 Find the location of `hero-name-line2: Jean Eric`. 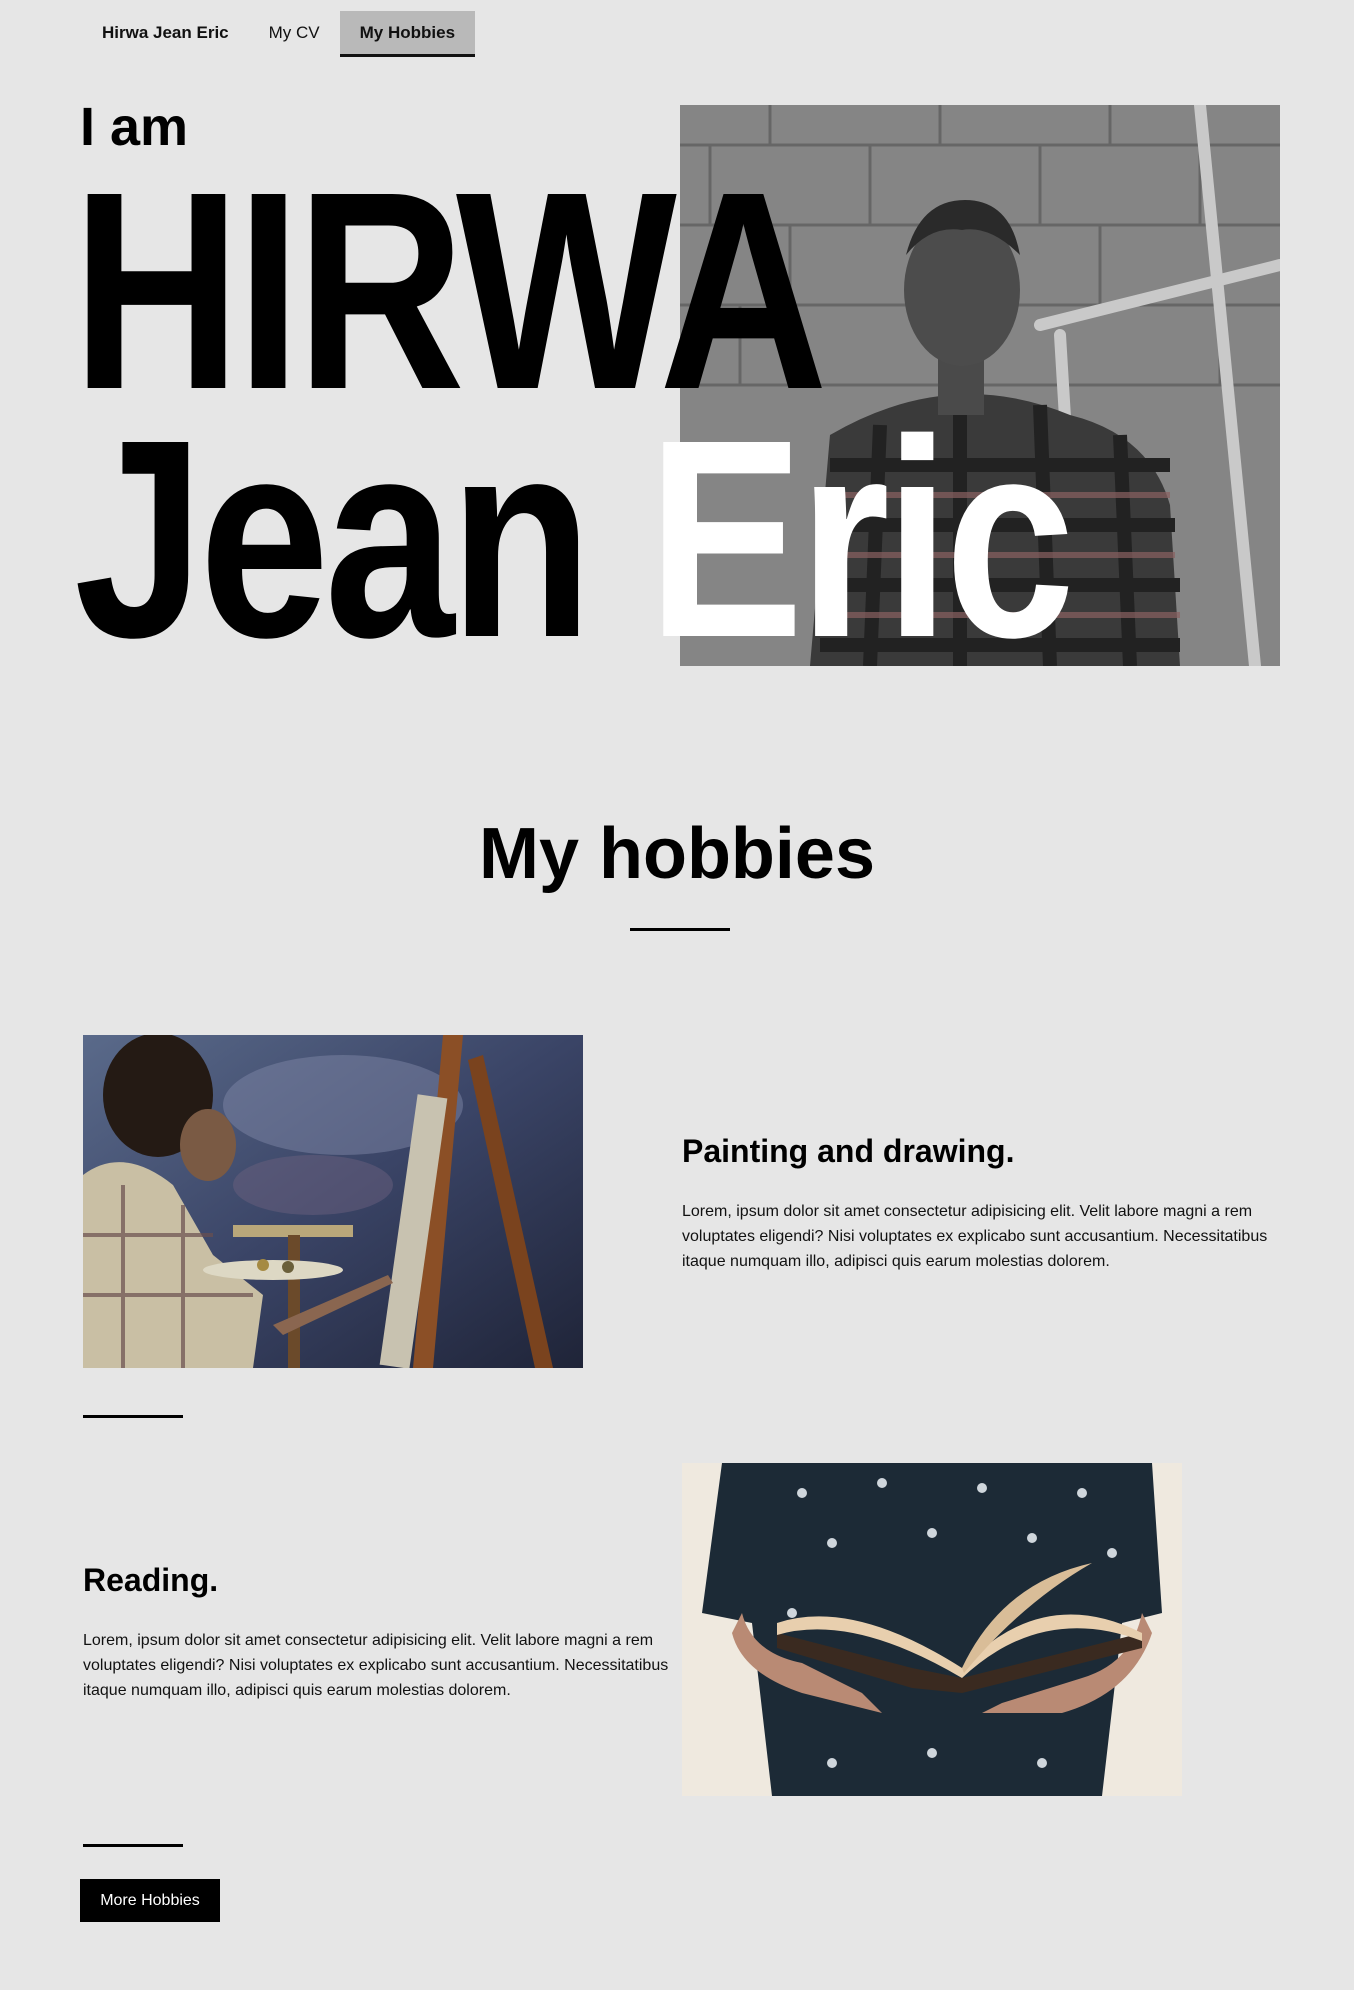

hero-name-line2: Jean Eric is located at coordinates (574, 539).